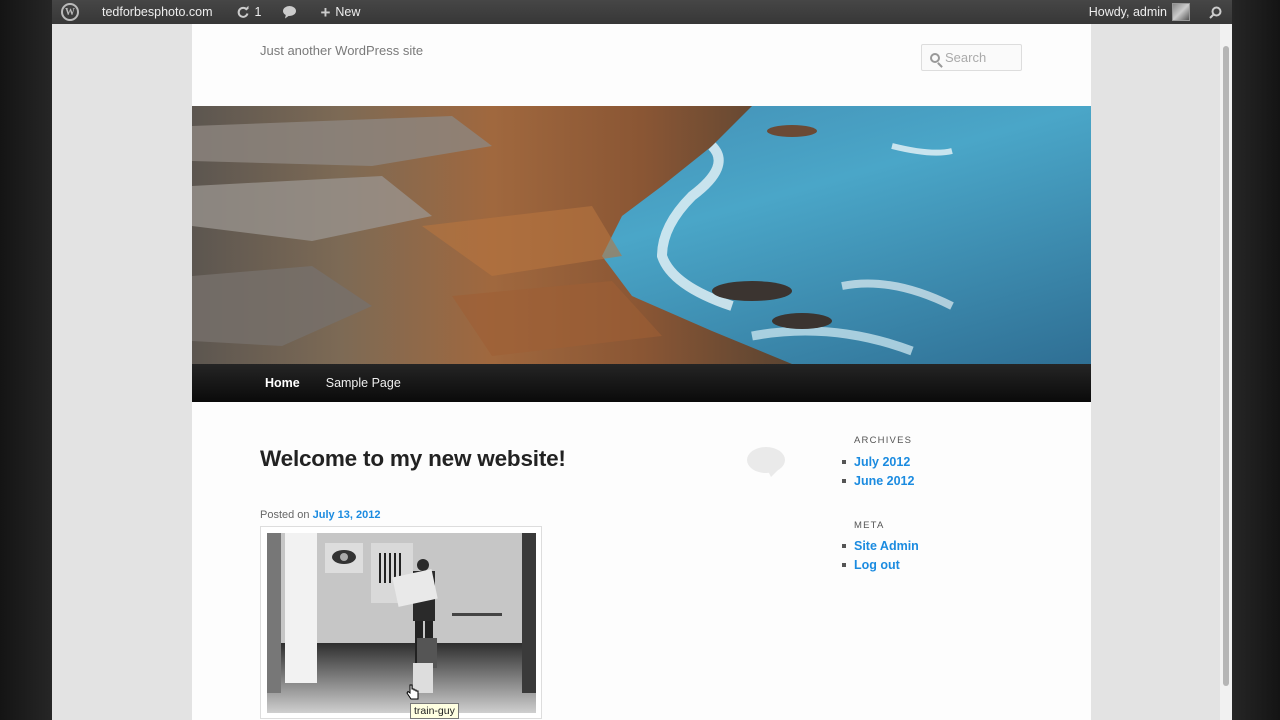 The height and width of the screenshot is (720, 1280). I want to click on search-input: Search, so click(971, 57).